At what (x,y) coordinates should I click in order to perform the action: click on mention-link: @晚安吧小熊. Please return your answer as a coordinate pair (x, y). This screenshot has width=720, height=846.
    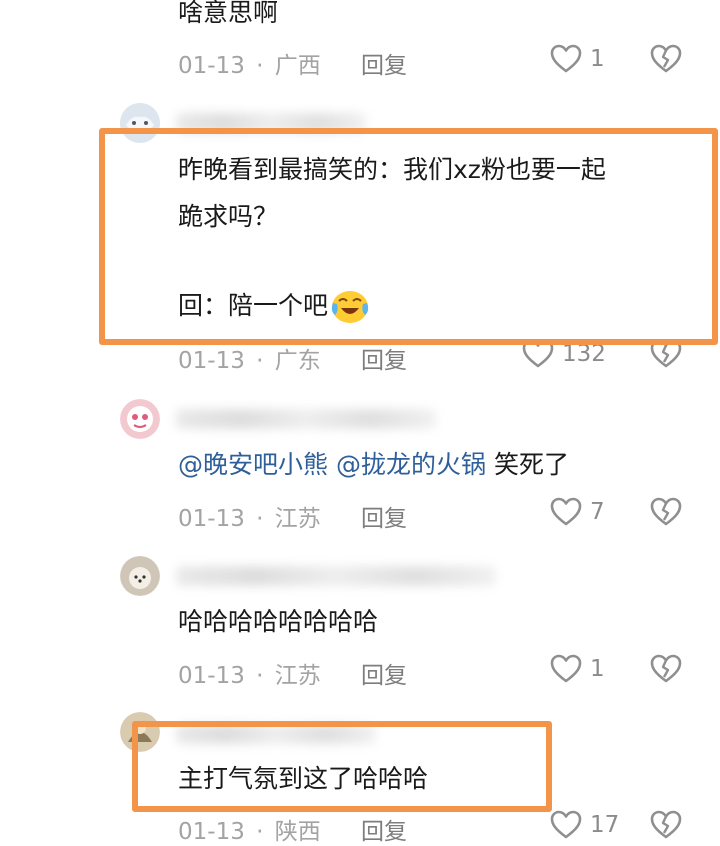
    Looking at the image, I should click on (253, 464).